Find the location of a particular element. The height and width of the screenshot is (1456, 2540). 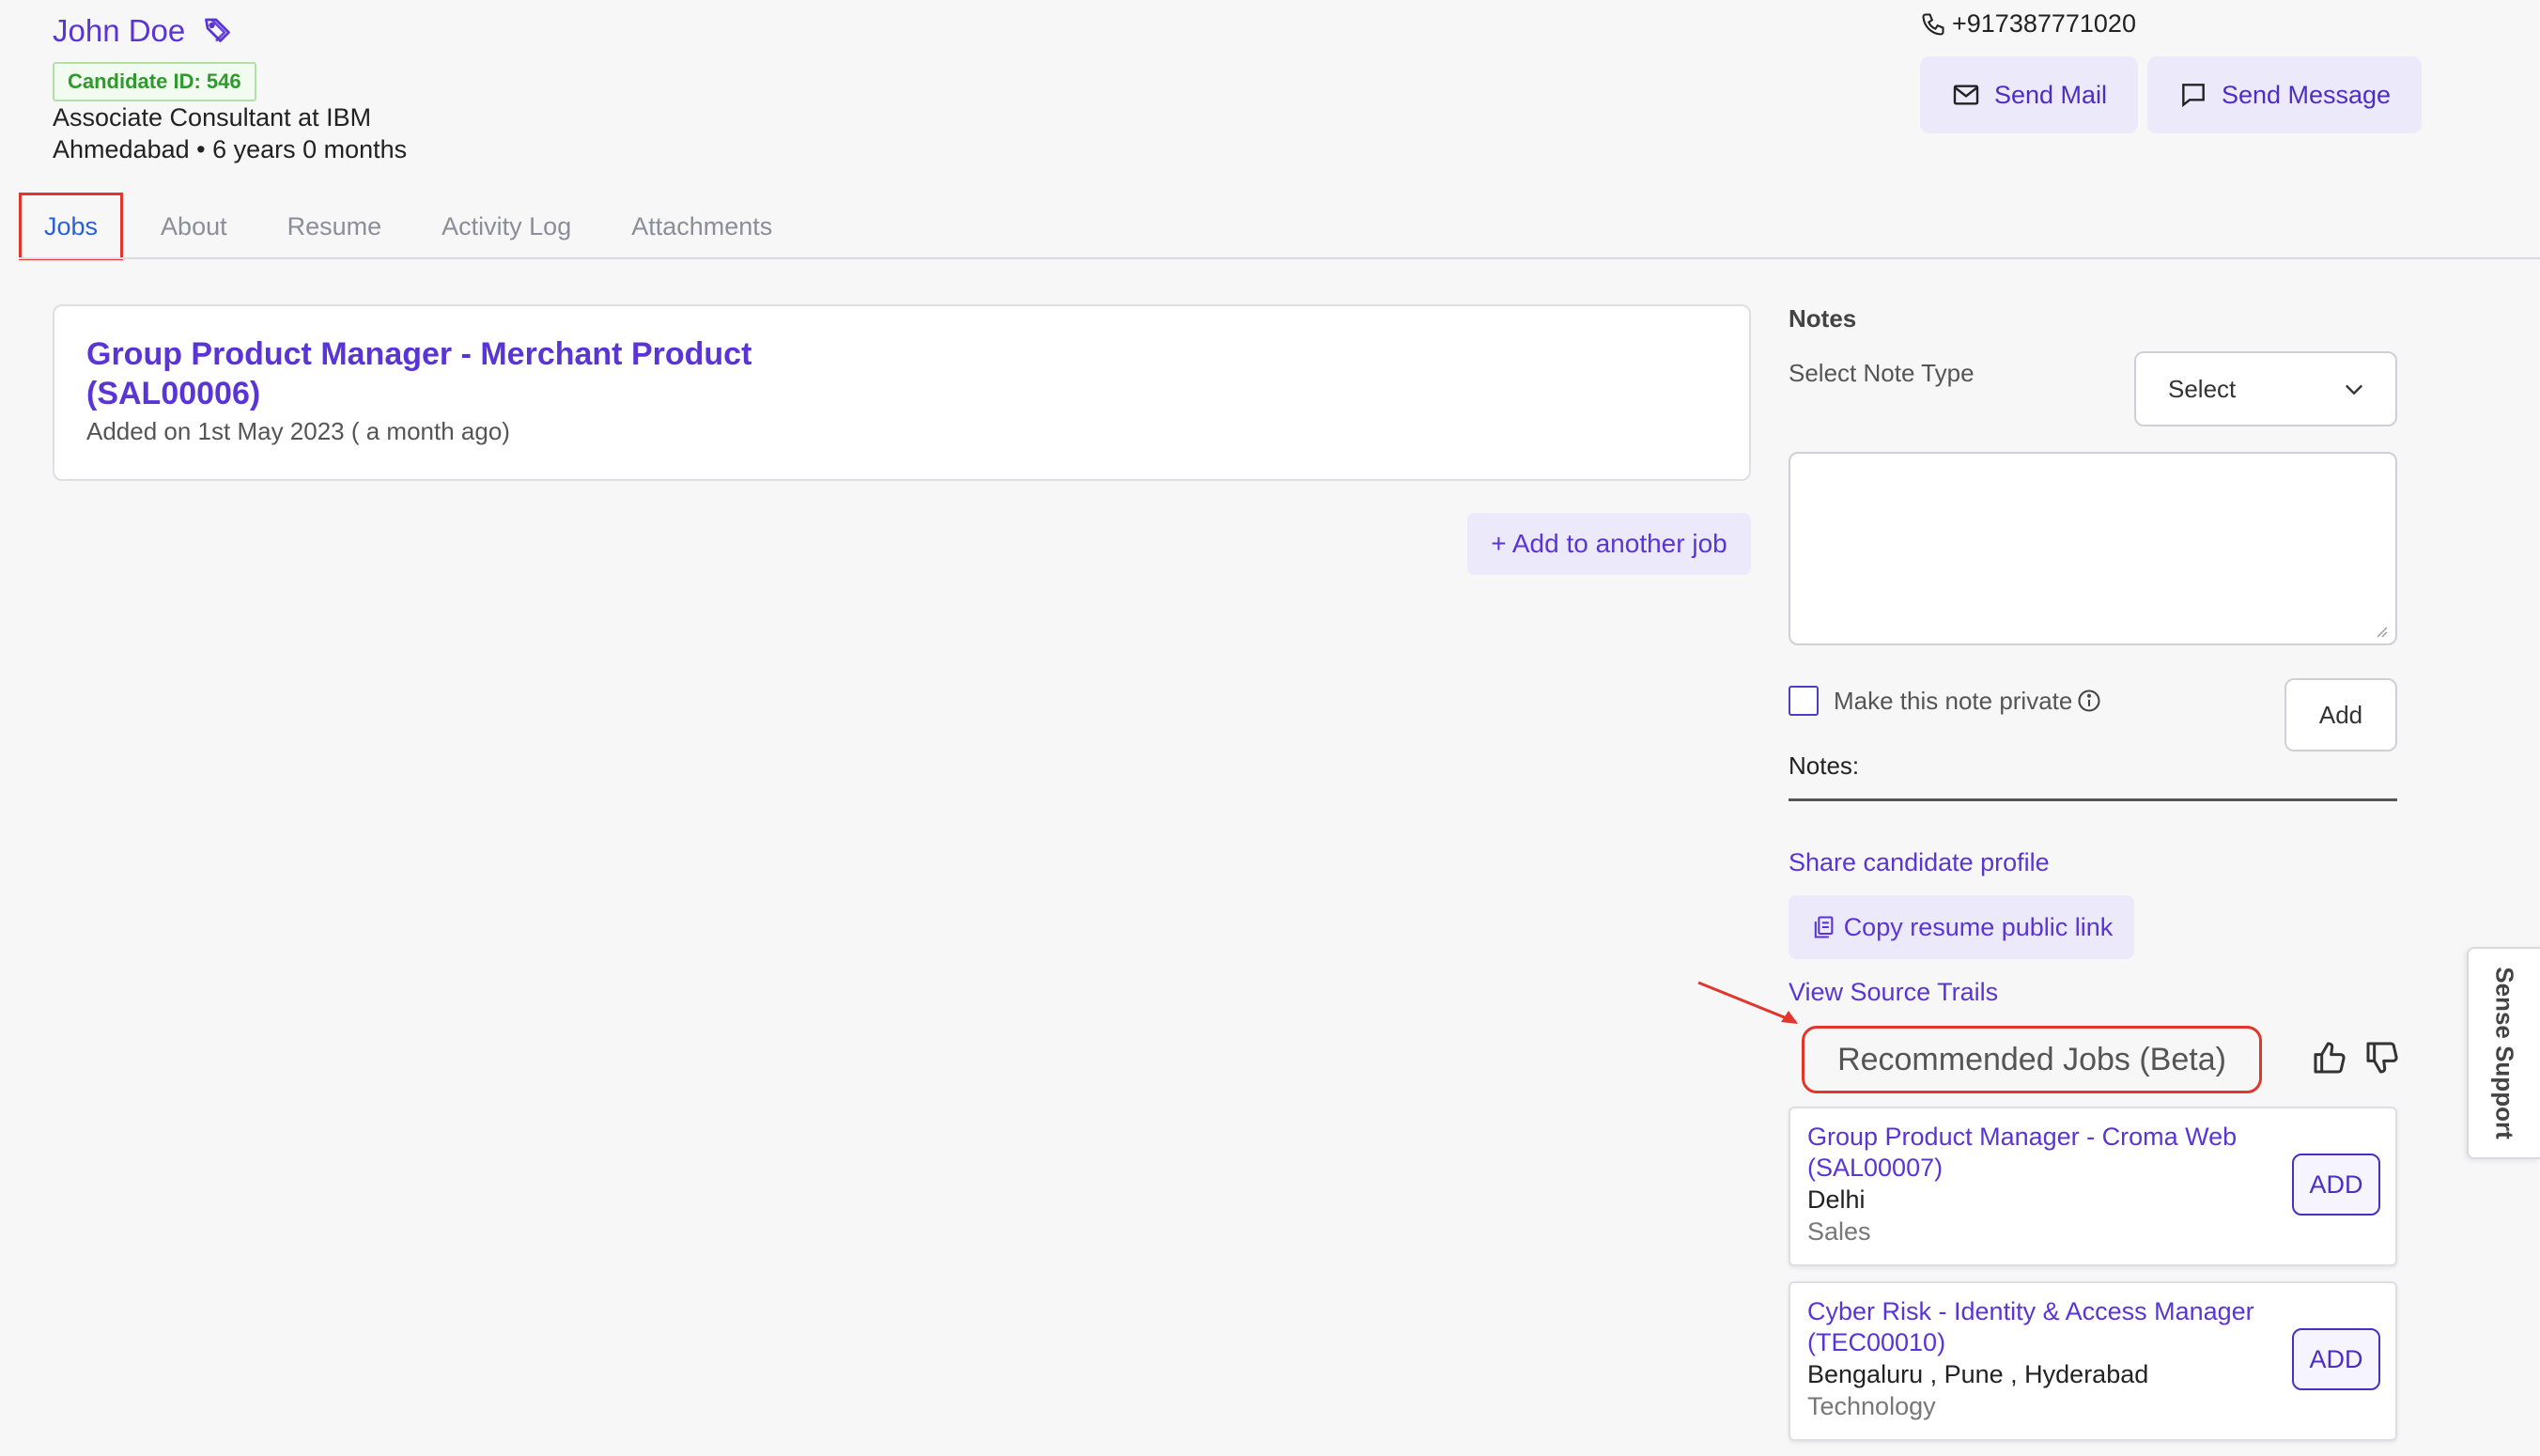

note-type-value: Select is located at coordinates (2202, 388).